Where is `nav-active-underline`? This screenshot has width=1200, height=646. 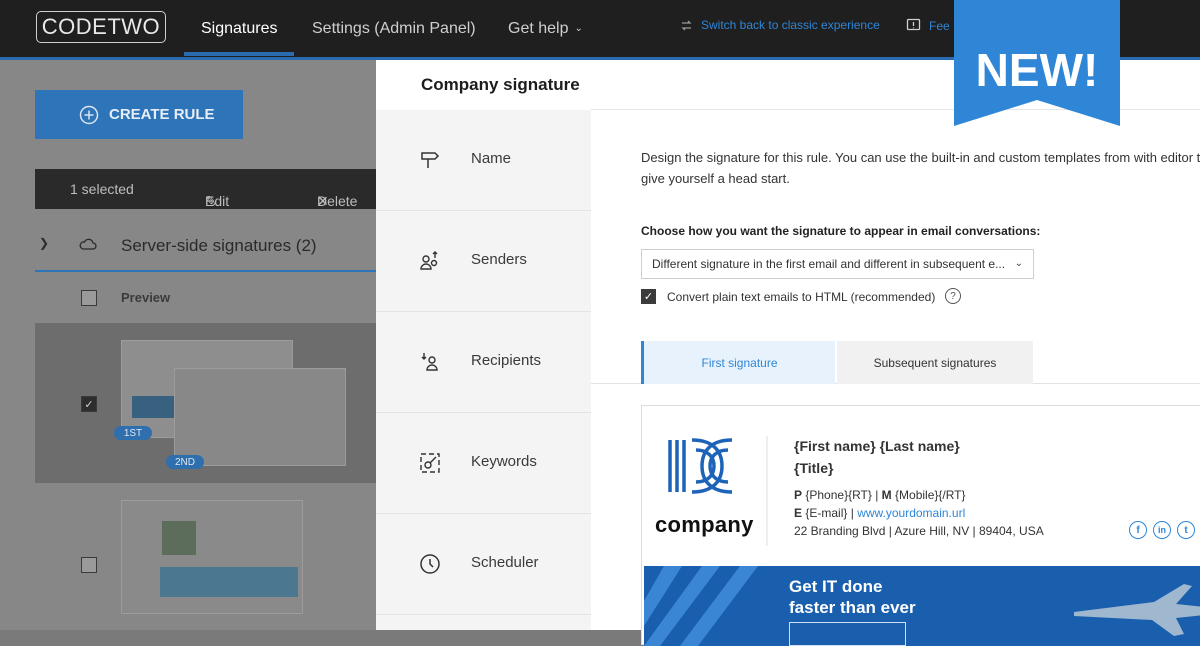 nav-active-underline is located at coordinates (239, 54).